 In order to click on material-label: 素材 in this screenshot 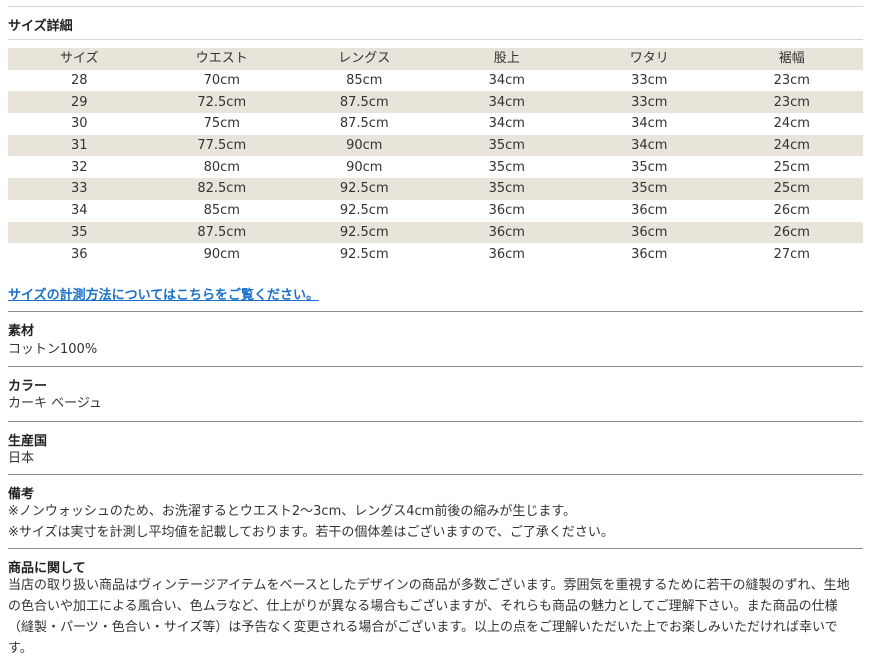, I will do `click(21, 331)`.